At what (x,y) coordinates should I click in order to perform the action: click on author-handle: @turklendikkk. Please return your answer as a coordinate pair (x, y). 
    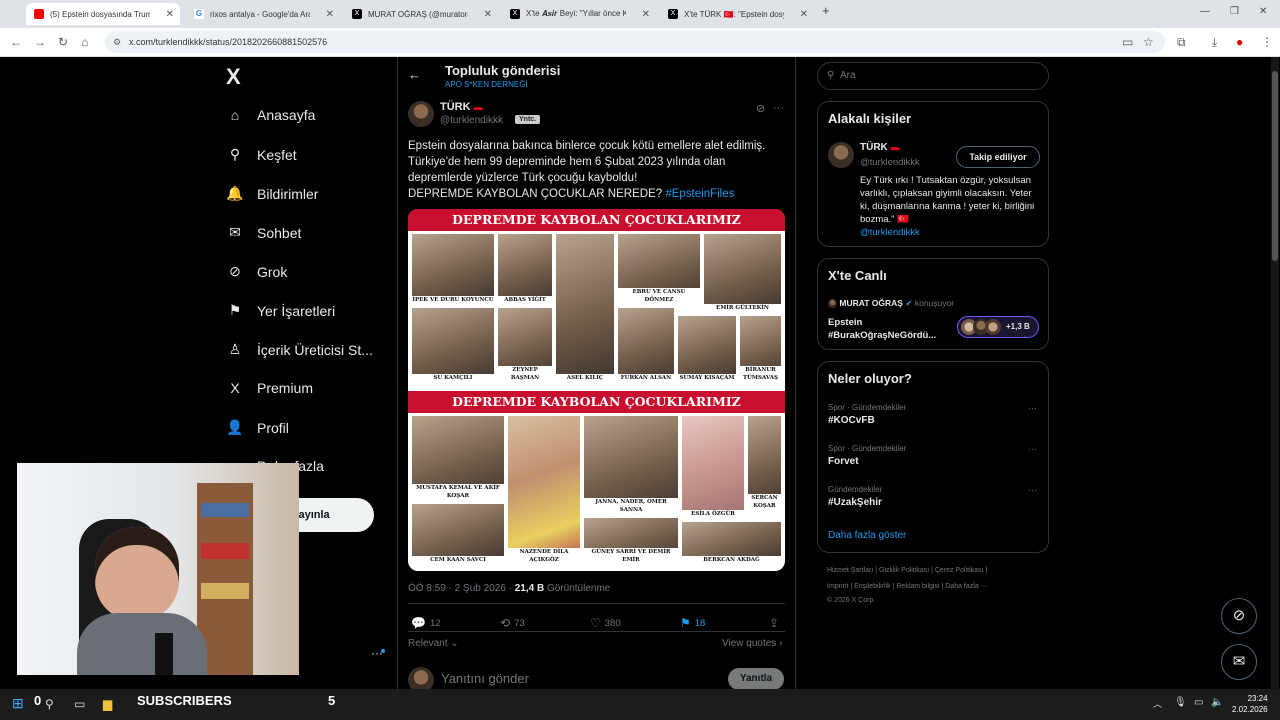
    Looking at the image, I should click on (471, 120).